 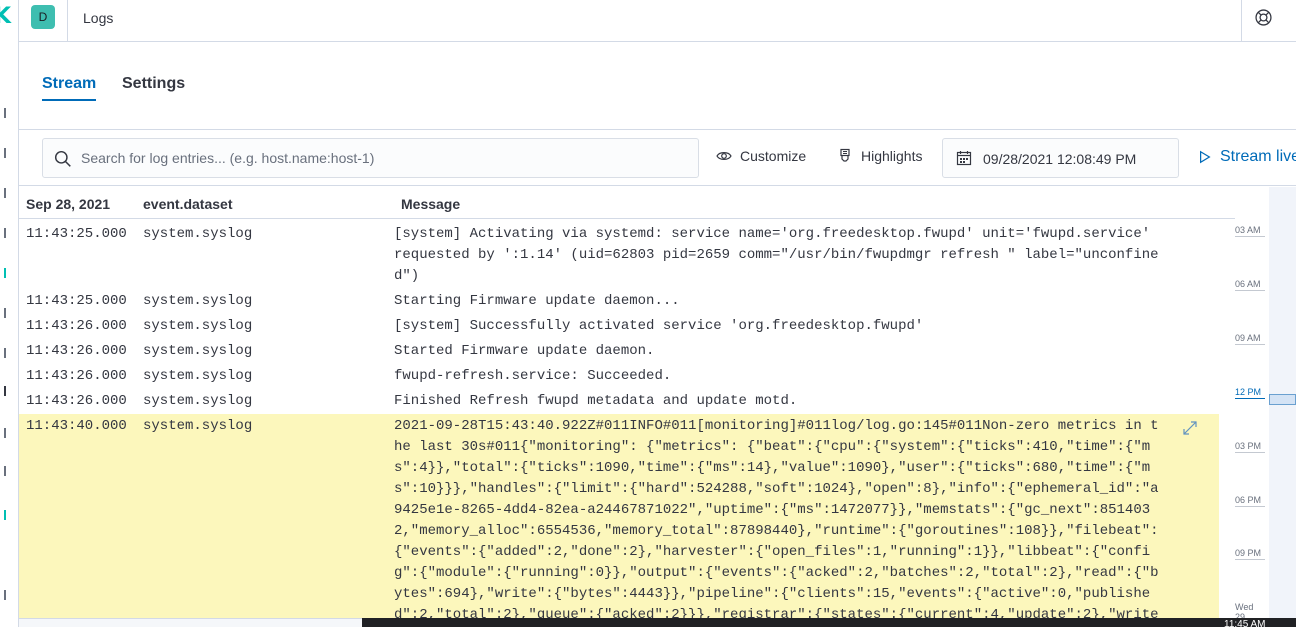 I want to click on timeline-tick: 06 PM, so click(x=1250, y=501).